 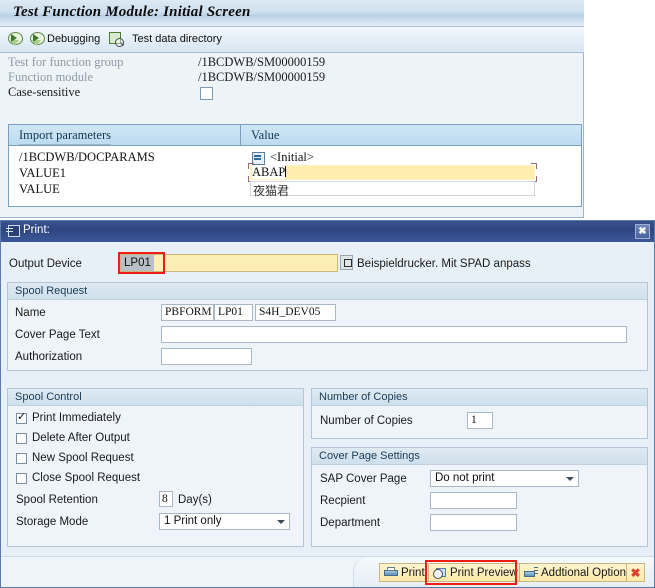 I want to click on spool-control-group-header: Spool Control, so click(x=155, y=397).